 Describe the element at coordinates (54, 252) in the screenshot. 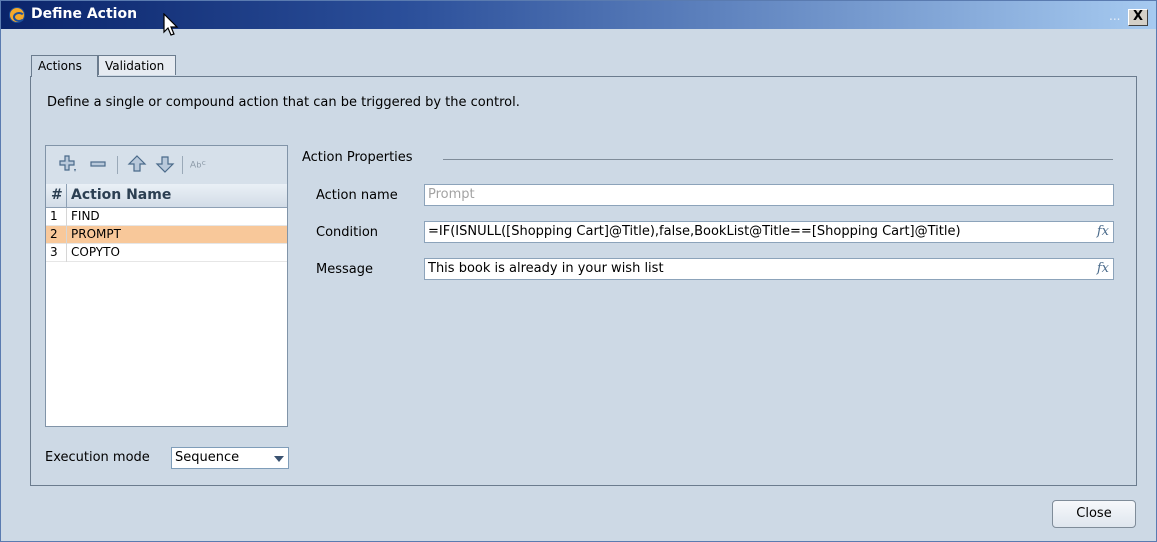

I see `row-number: 3` at that location.